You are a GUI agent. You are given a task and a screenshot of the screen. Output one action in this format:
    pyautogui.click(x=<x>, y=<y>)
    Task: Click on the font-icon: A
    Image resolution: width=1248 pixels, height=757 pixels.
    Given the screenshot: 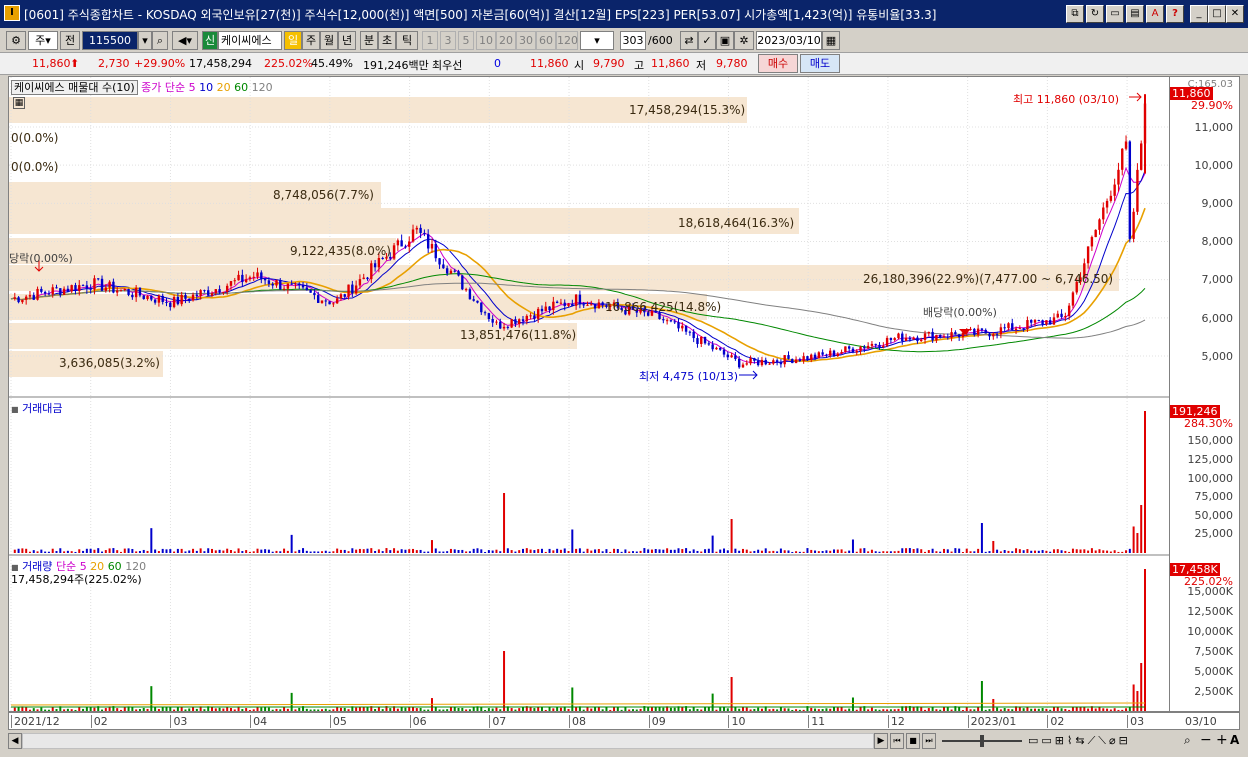 What is the action you would take?
    pyautogui.click(x=1155, y=14)
    